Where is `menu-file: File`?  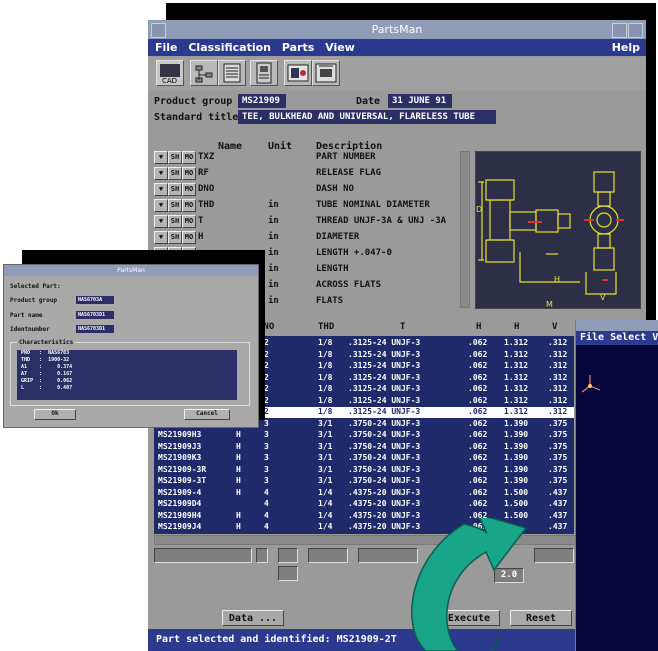
menu-file: File is located at coordinates (166, 47).